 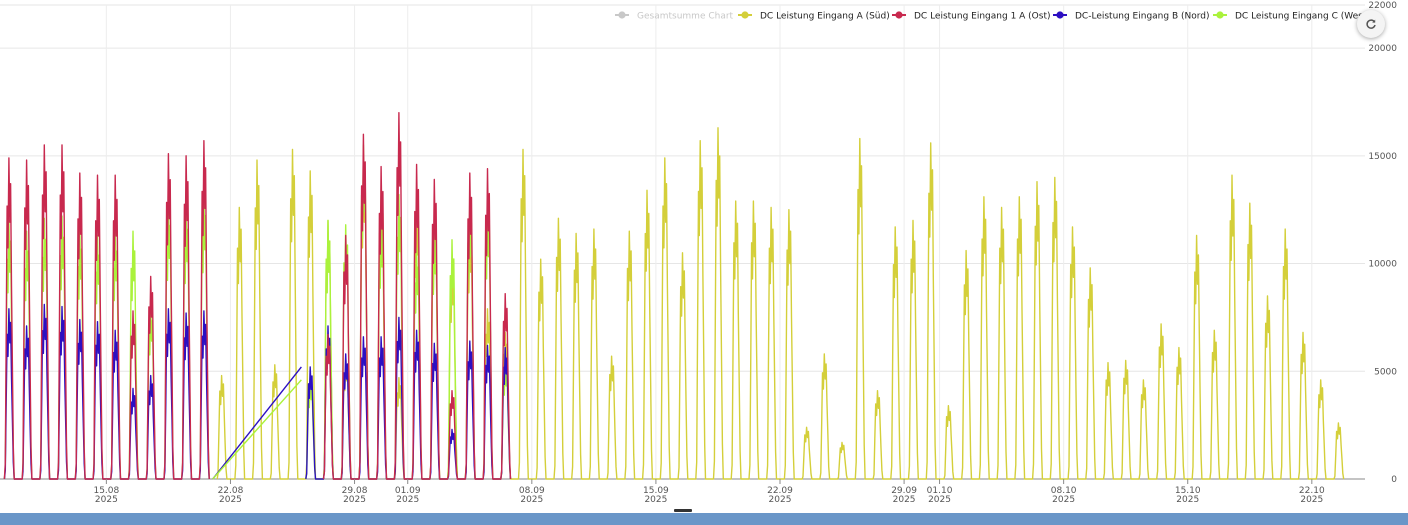 What do you see at coordinates (704, 519) in the screenshot?
I see `scroll-bar` at bounding box center [704, 519].